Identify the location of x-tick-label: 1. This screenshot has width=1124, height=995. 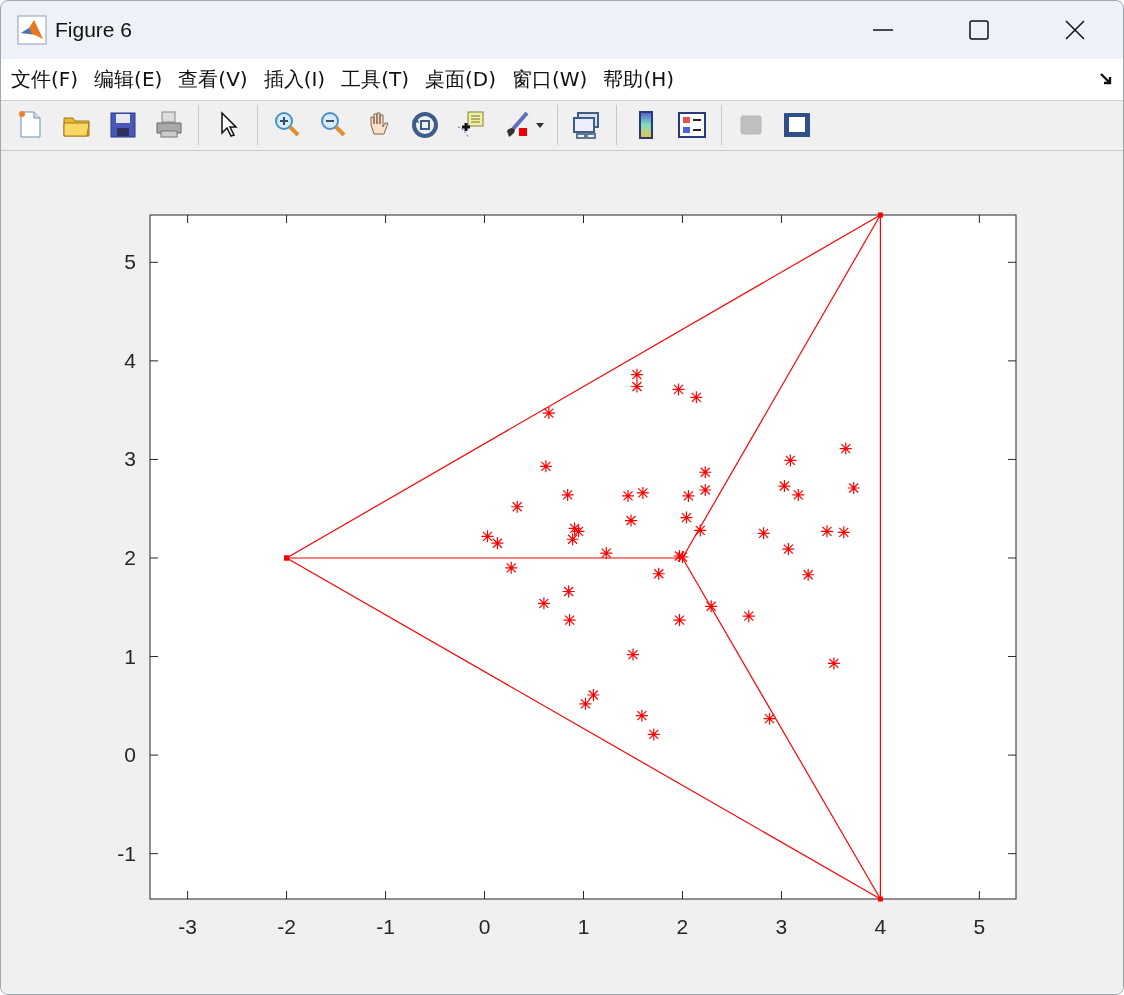
(583, 926).